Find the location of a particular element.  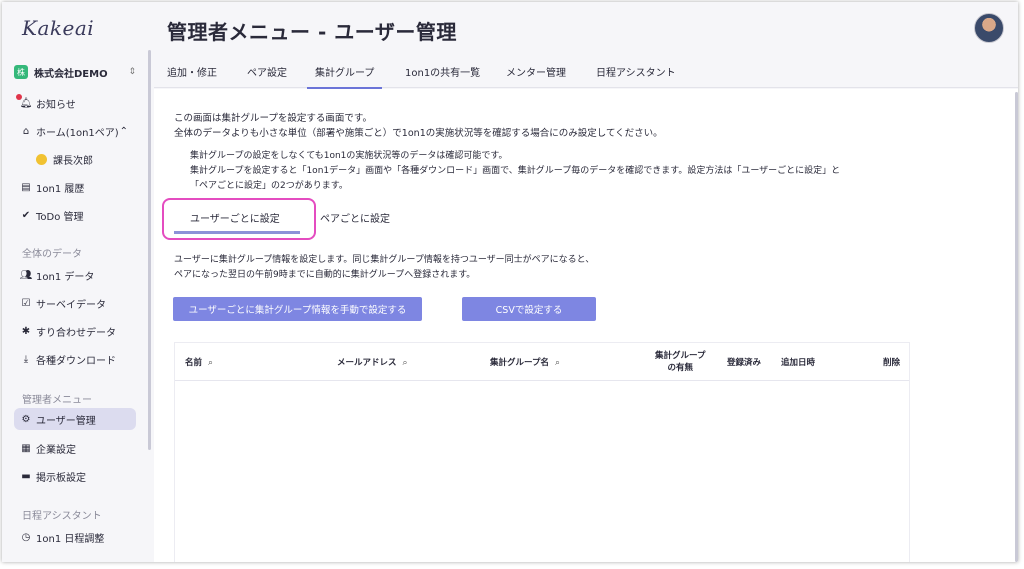

tab-schedule-assistant: 日程アシスタント is located at coordinates (636, 75).